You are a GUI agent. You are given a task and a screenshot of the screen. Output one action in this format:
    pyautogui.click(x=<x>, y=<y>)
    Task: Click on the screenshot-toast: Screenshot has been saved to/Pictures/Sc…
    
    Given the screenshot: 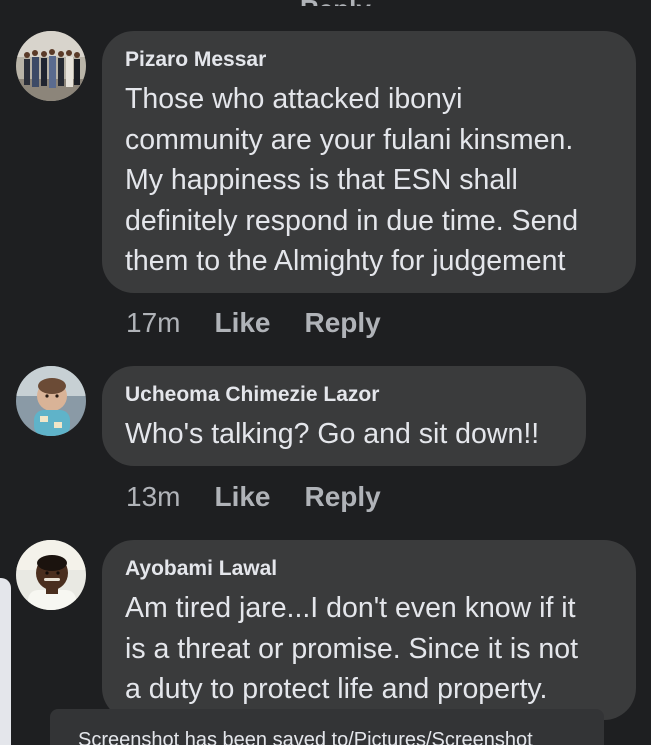 What is the action you would take?
    pyautogui.click(x=327, y=727)
    